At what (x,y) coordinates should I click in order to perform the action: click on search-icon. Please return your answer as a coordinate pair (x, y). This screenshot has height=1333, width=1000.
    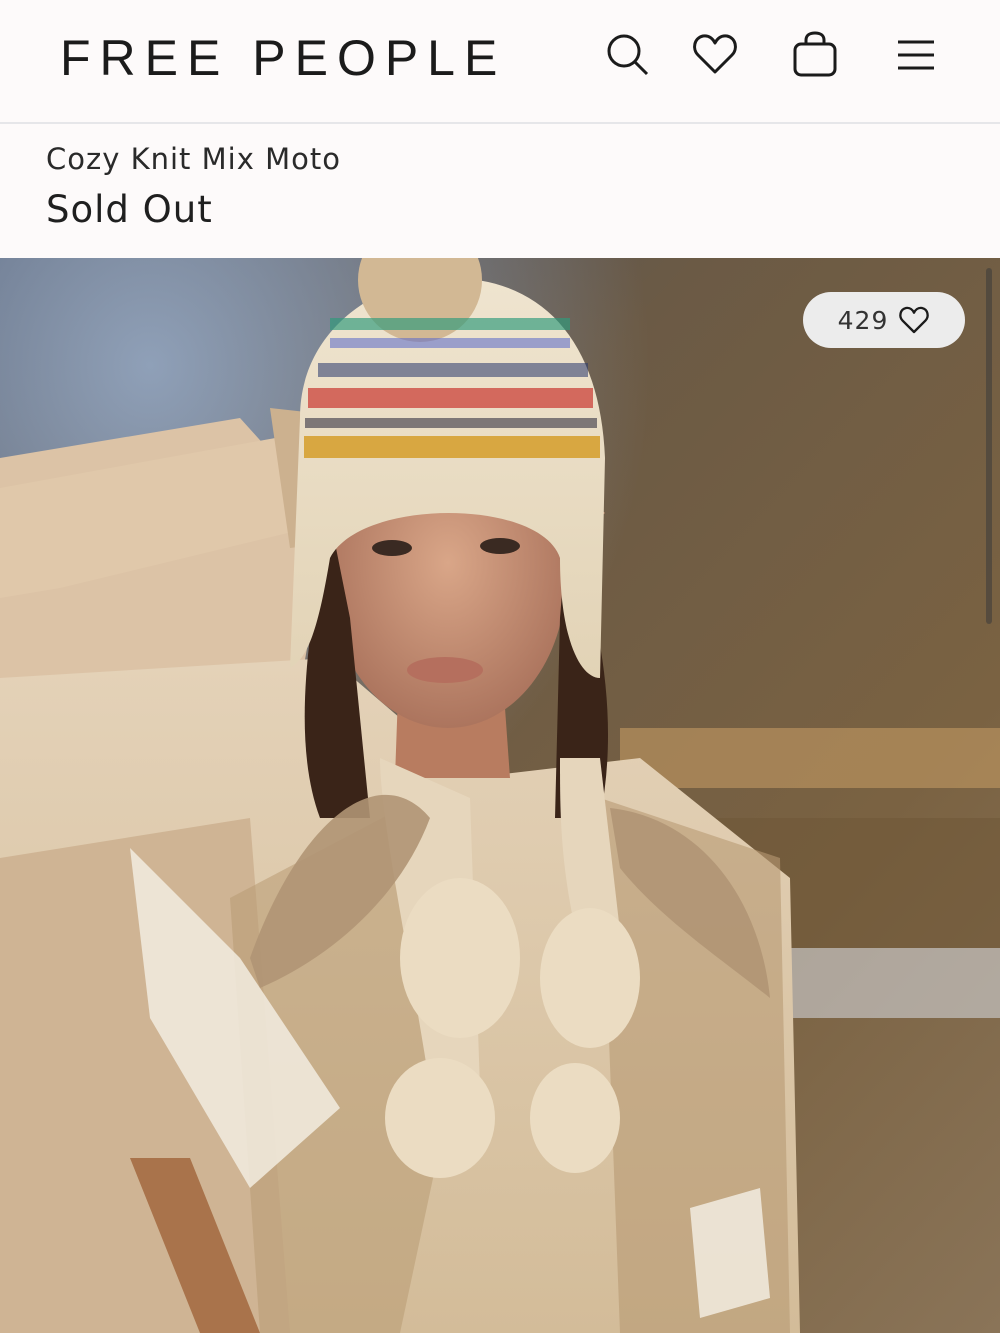
    Looking at the image, I should click on (628, 55).